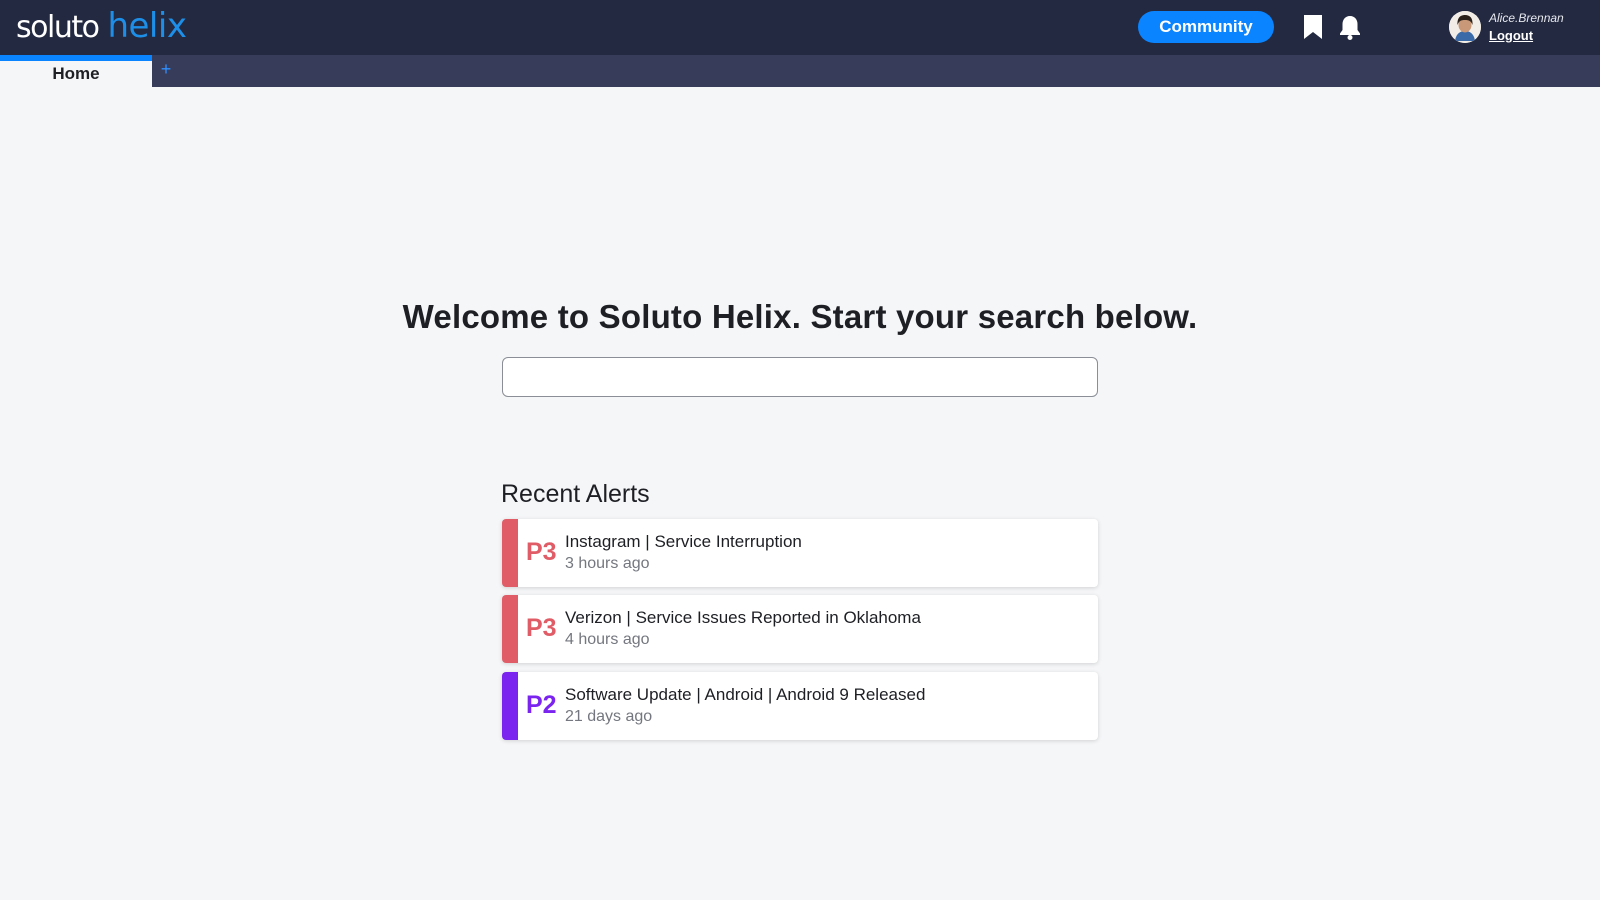  I want to click on logo-primary-text: soluto, so click(58, 27).